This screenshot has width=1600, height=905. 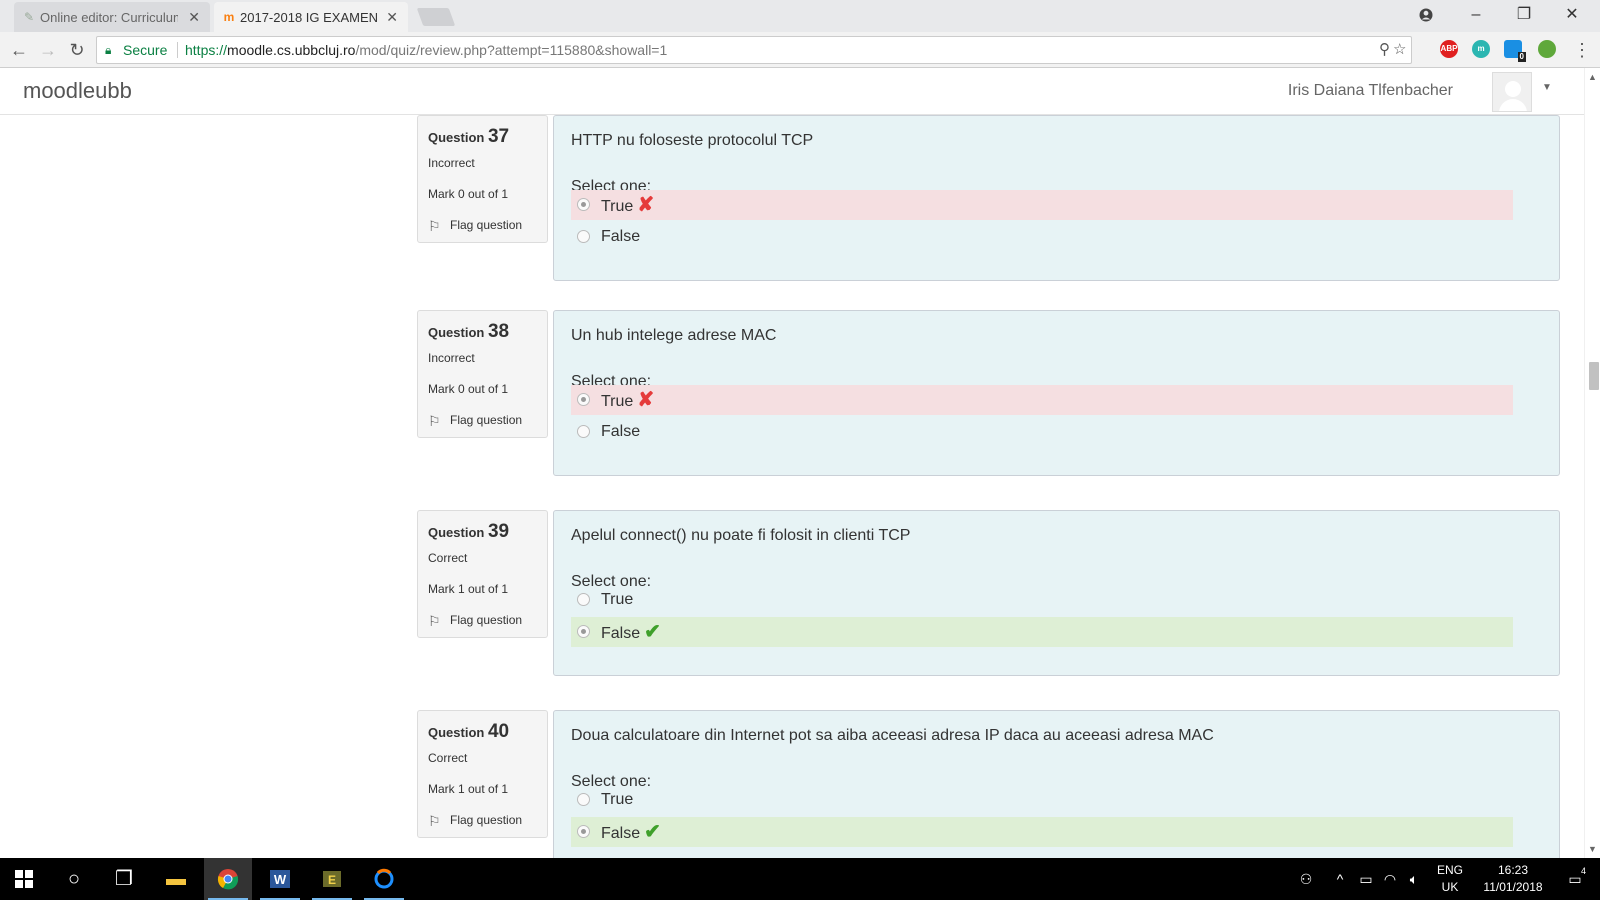 What do you see at coordinates (177, 50) in the screenshot?
I see `divider` at bounding box center [177, 50].